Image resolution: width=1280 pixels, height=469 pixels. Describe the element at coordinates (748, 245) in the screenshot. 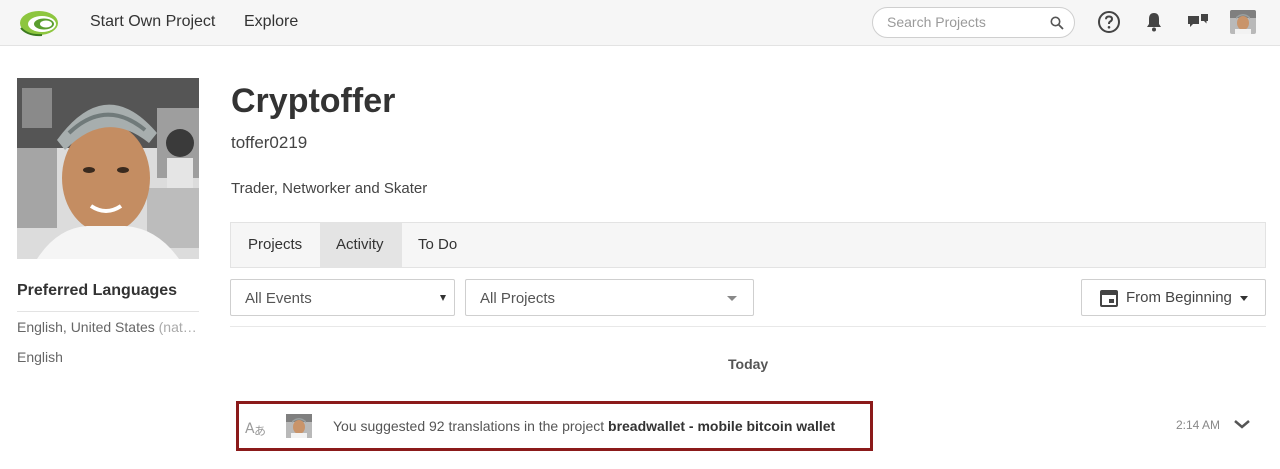

I see `profile-tabs: Projects Activity To Do` at that location.